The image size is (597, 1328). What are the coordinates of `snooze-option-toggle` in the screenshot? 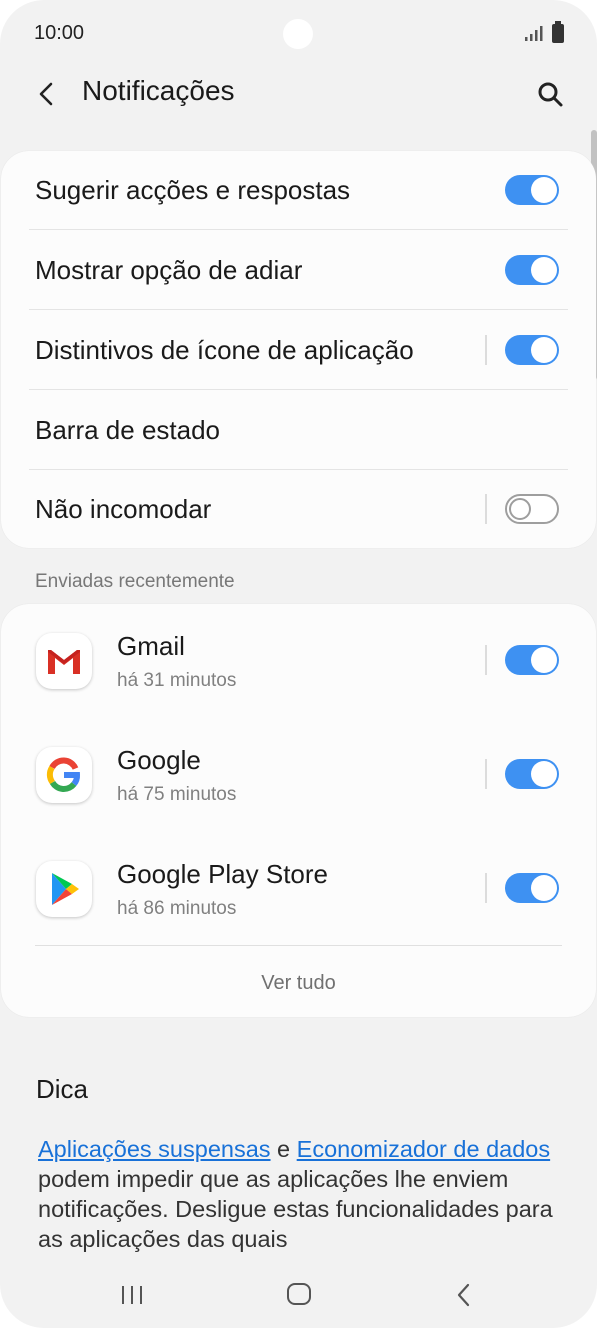 It's located at (532, 270).